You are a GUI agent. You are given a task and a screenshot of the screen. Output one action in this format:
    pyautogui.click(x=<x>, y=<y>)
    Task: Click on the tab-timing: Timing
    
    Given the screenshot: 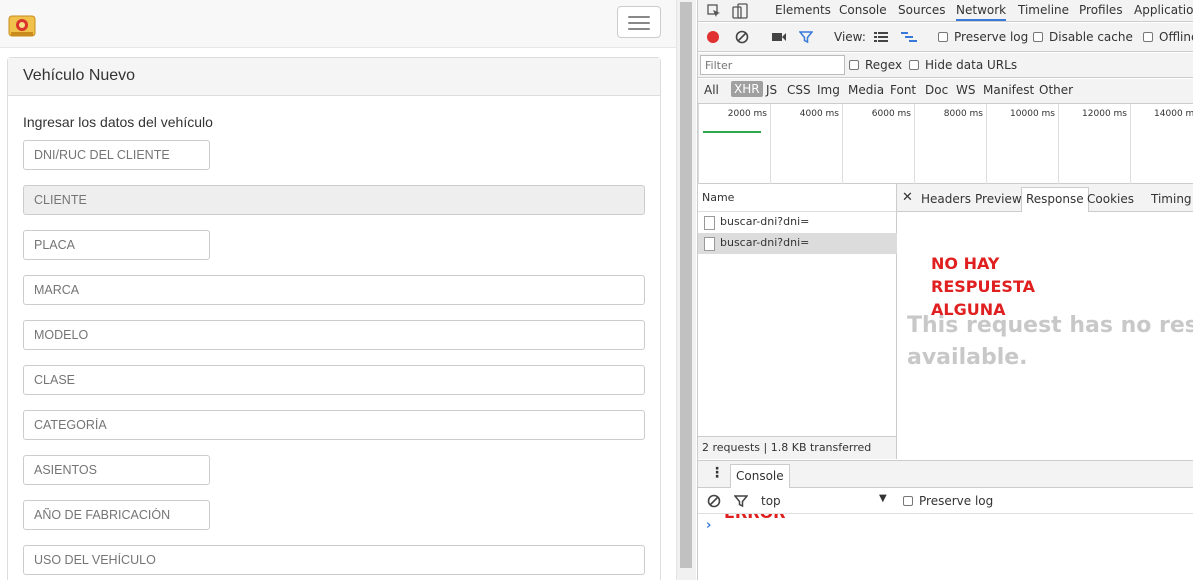 What is the action you would take?
    pyautogui.click(x=1171, y=199)
    